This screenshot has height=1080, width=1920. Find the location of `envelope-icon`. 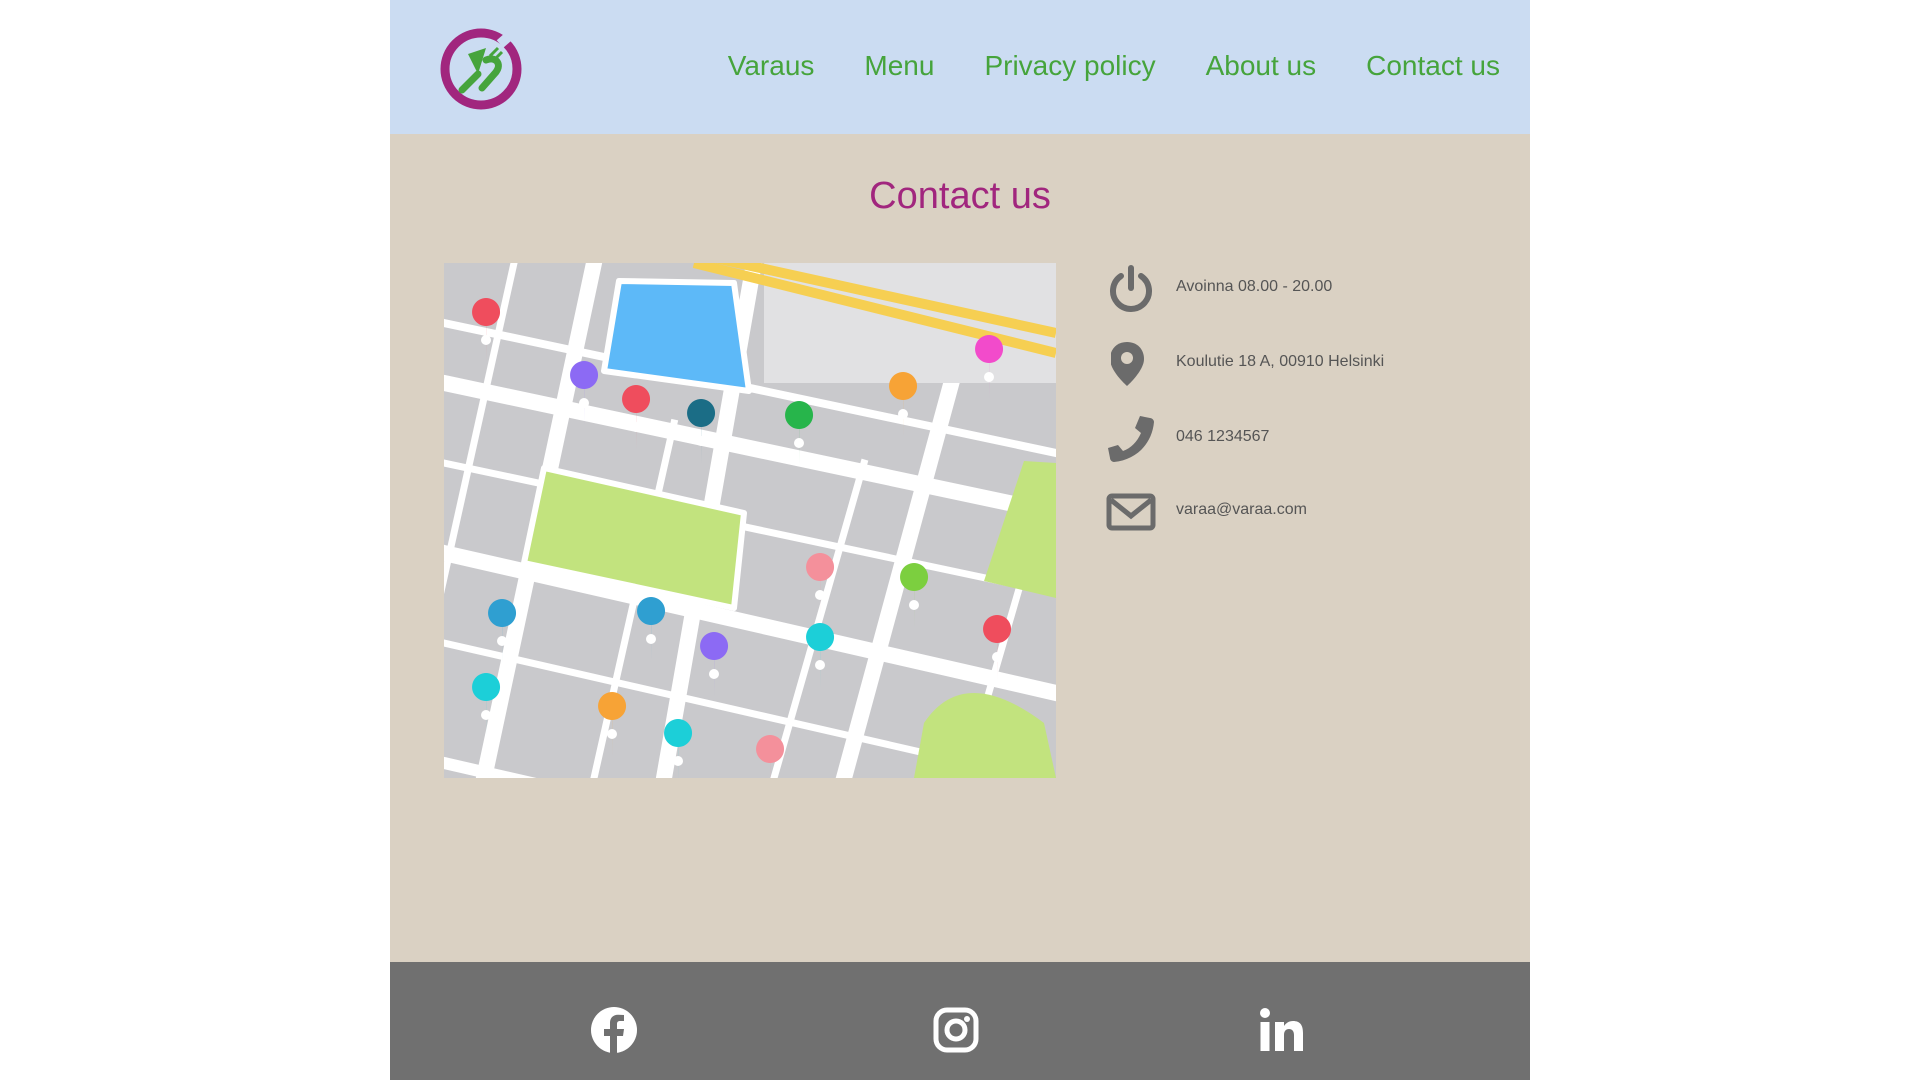

envelope-icon is located at coordinates (1131, 512).